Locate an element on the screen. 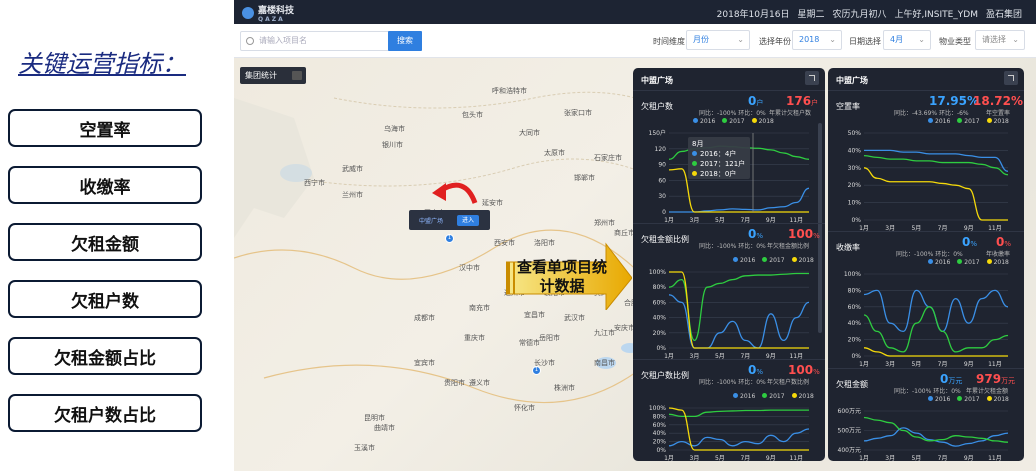  arrears-amount-chart: 400万元 500万元 600万元 1月 3月 5月 7月 9月 11月 is located at coordinates (923, 434).